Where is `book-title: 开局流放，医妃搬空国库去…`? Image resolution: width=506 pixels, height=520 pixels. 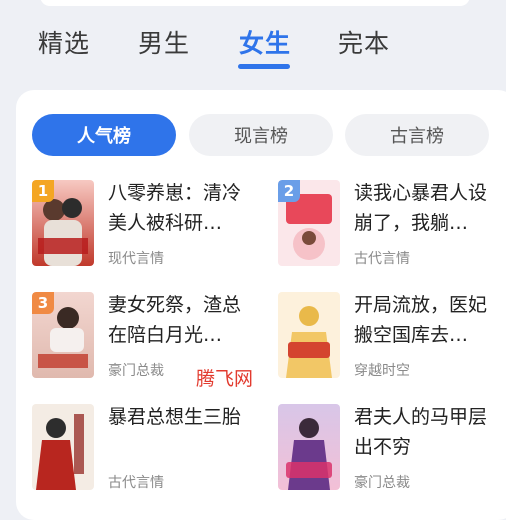
book-title: 开局流放，医妃搬空国库去… is located at coordinates (421, 320).